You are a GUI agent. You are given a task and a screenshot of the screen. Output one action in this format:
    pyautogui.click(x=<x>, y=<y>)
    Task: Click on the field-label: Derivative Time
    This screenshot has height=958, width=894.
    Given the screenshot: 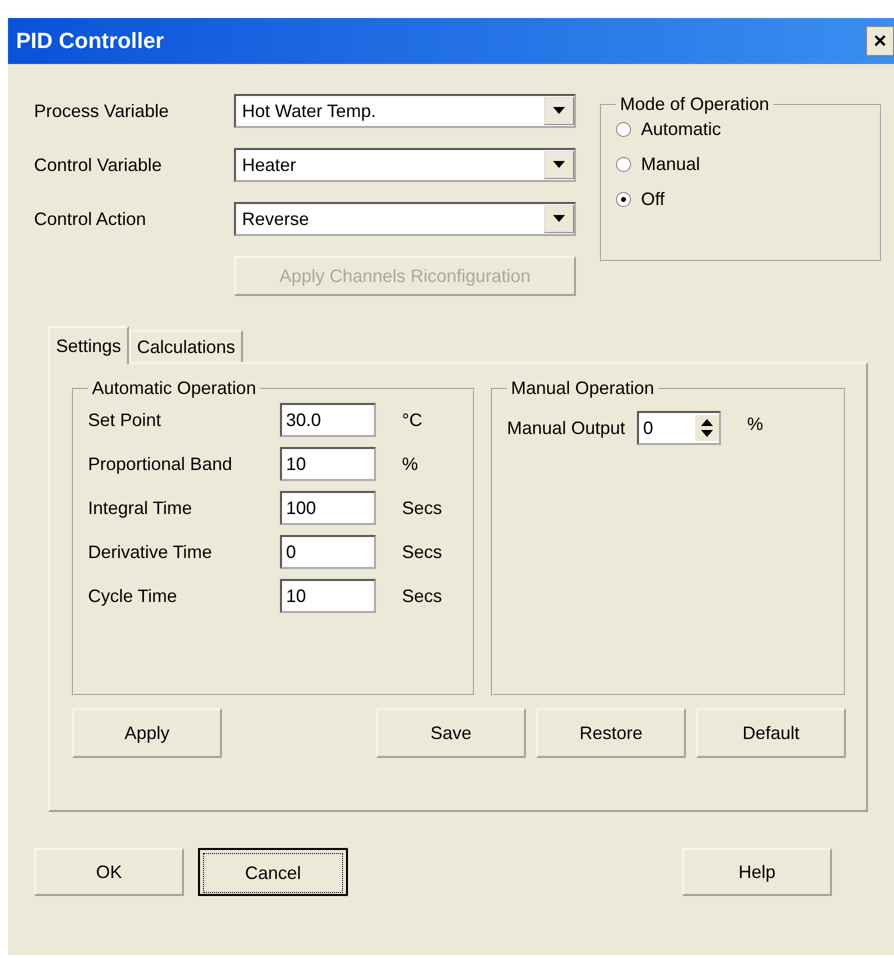 What is the action you would take?
    pyautogui.click(x=151, y=552)
    